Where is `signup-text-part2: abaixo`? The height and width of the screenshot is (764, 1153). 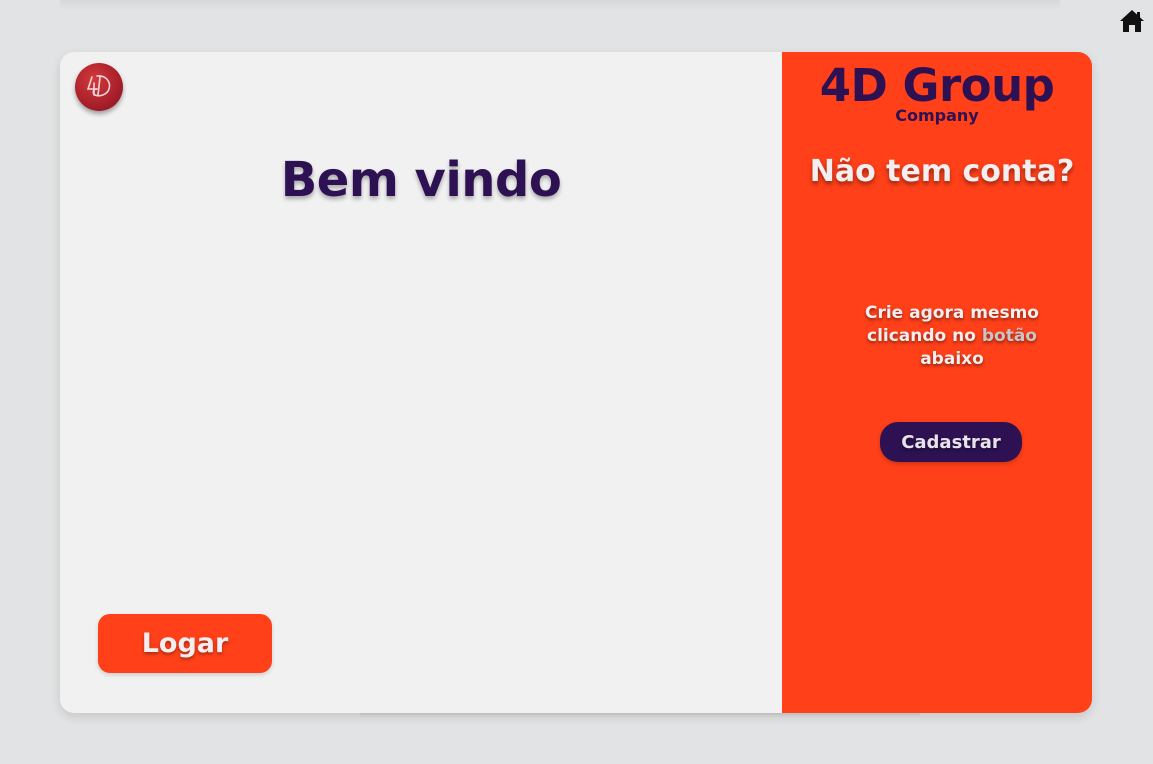 signup-text-part2: abaixo is located at coordinates (952, 359).